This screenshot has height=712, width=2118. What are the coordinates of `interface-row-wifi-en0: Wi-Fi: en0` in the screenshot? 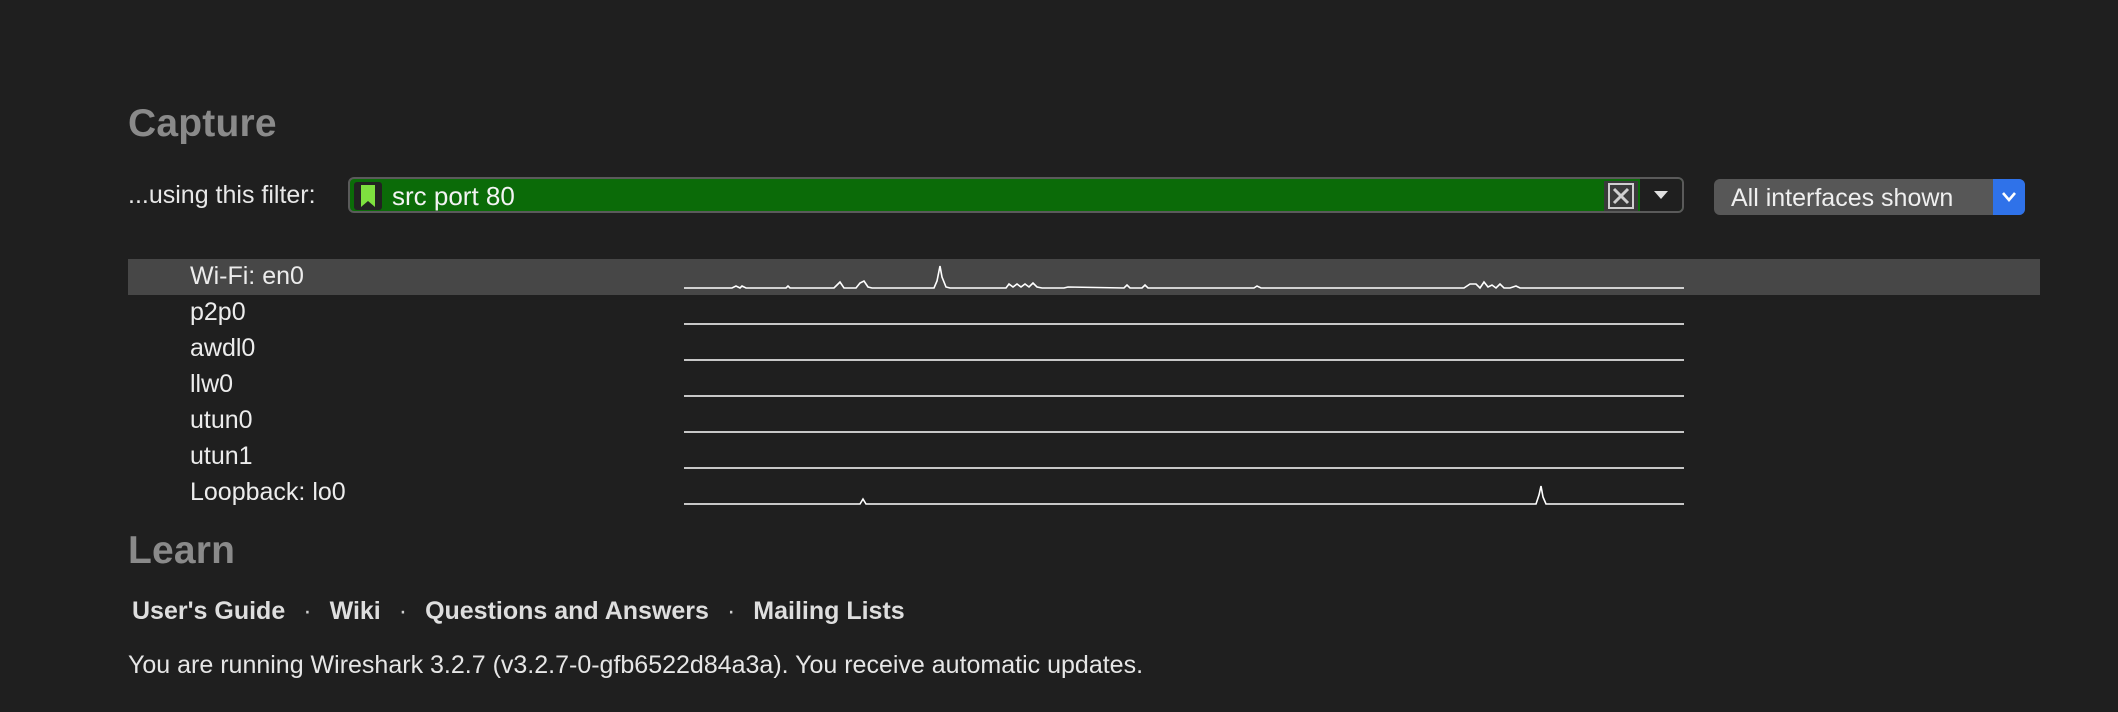 It's located at (1084, 277).